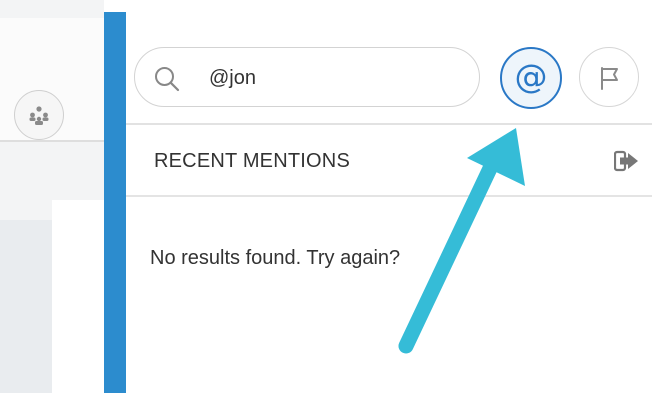  Describe the element at coordinates (78, 296) in the screenshot. I see `content-area` at that location.